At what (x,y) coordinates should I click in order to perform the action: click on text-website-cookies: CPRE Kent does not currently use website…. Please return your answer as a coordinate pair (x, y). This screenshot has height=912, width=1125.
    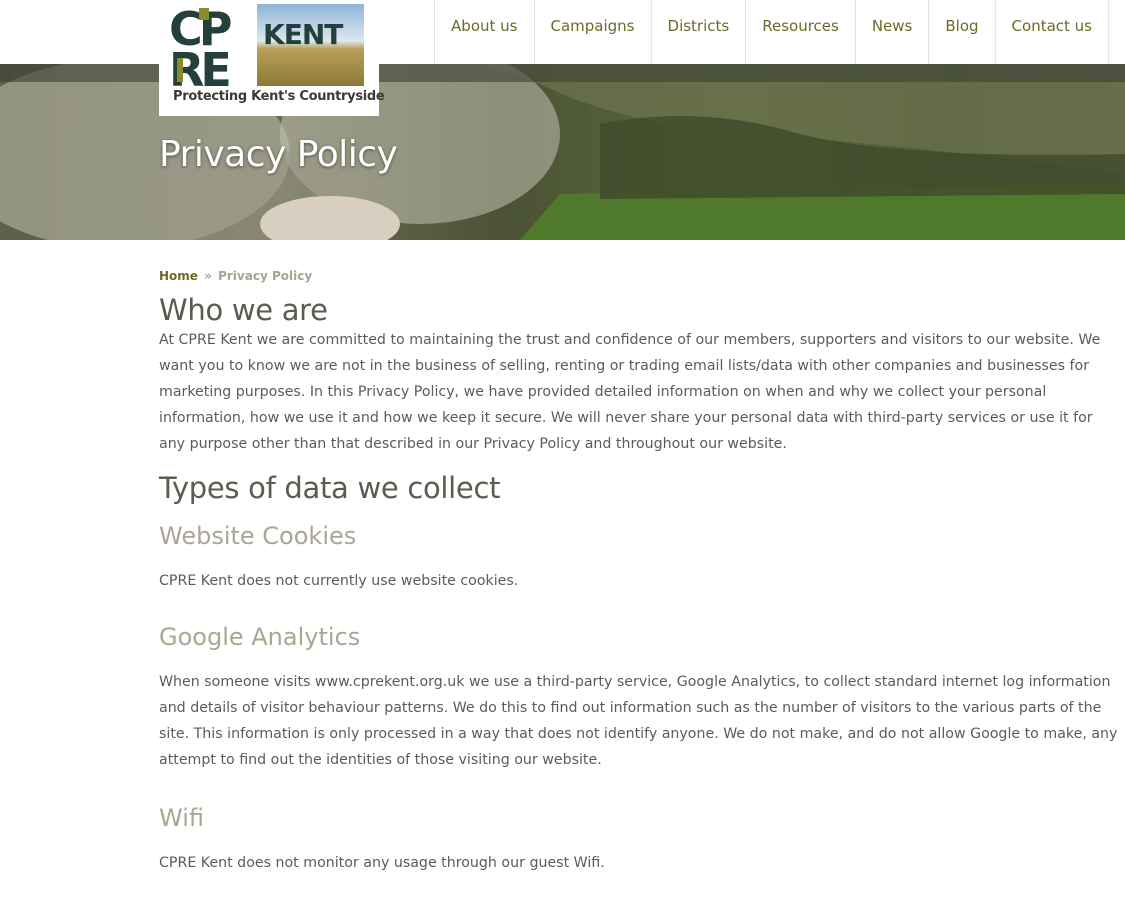
    Looking at the image, I should click on (339, 581).